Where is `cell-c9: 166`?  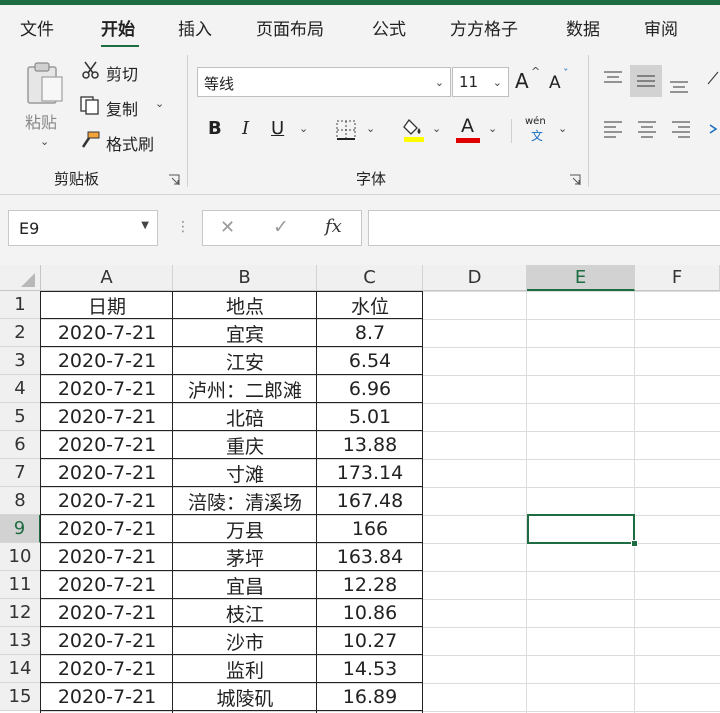 cell-c9: 166 is located at coordinates (370, 529).